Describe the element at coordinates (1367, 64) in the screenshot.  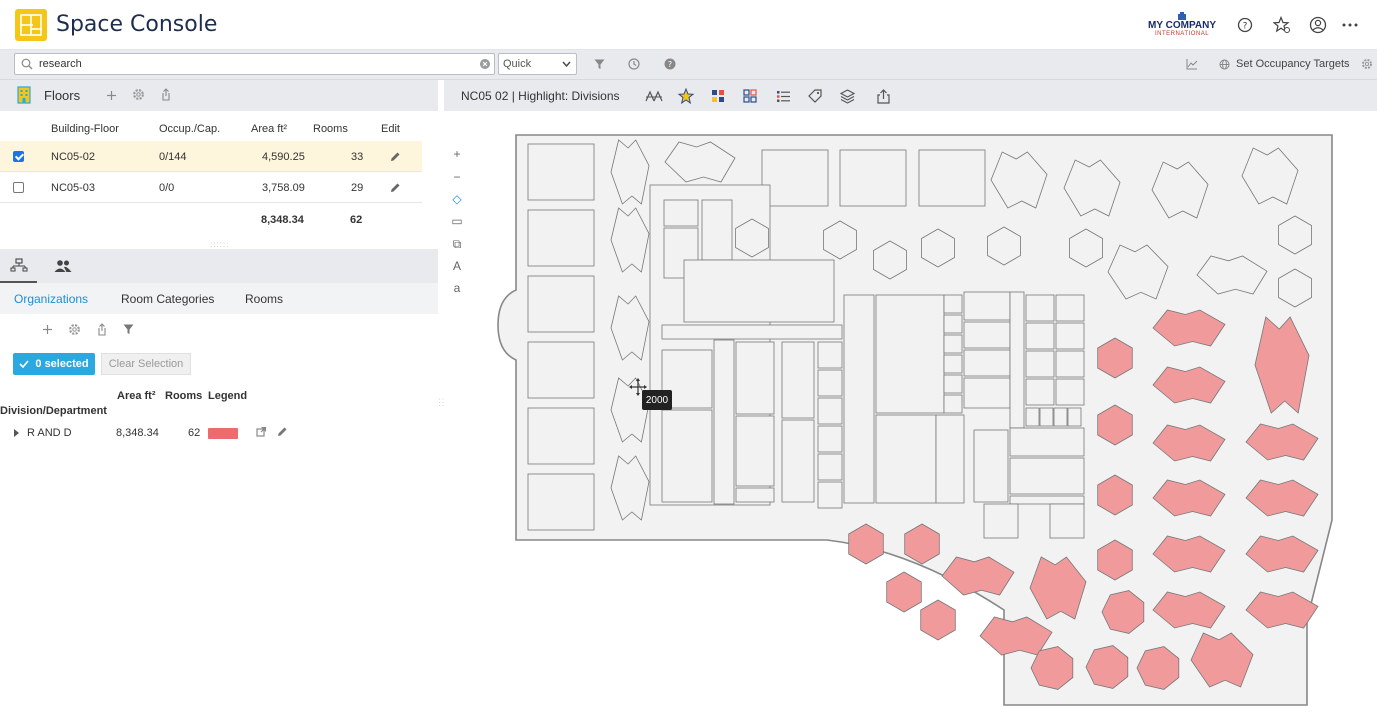
I see `gear-icon` at that location.